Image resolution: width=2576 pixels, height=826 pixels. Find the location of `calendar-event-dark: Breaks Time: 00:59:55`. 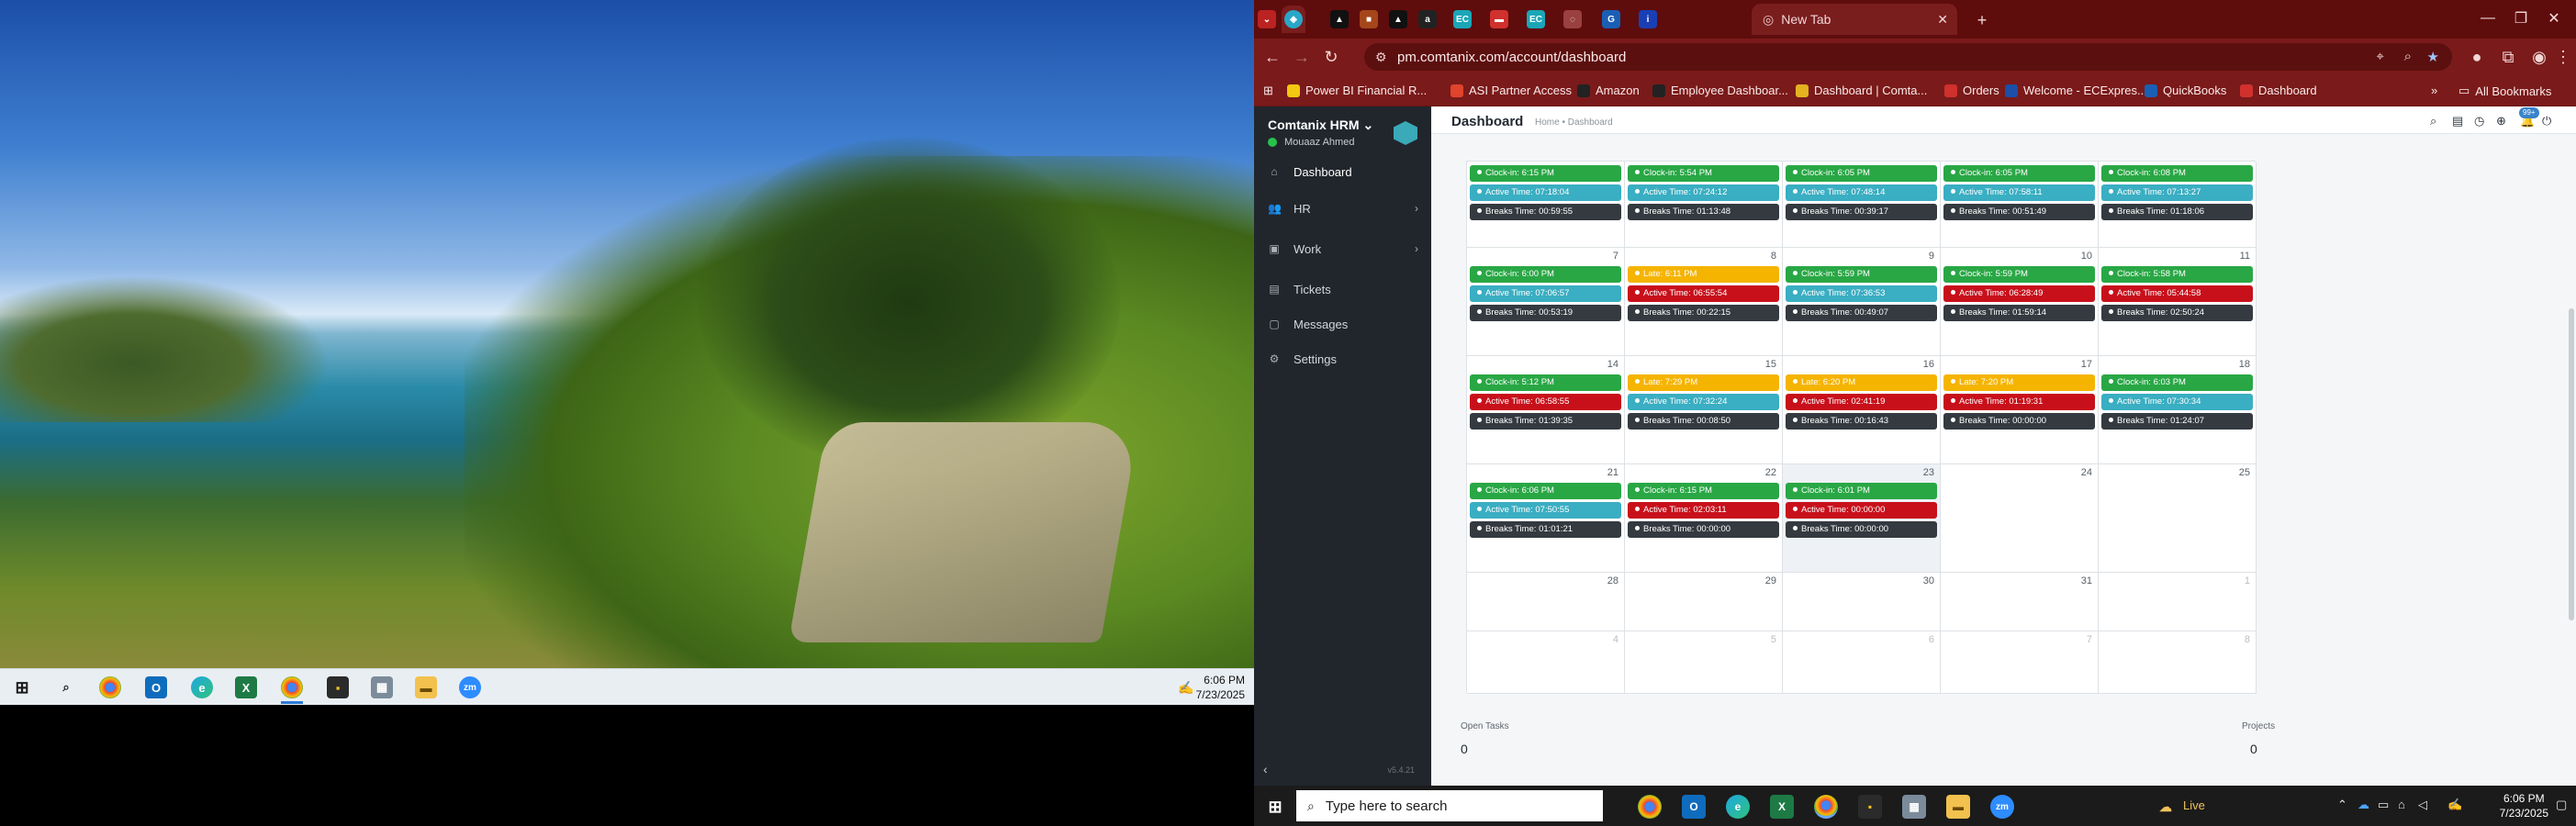

calendar-event-dark: Breaks Time: 00:59:55 is located at coordinates (1545, 212).